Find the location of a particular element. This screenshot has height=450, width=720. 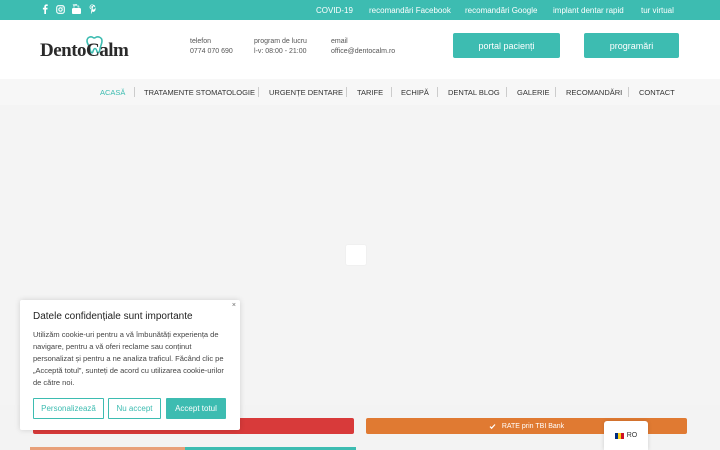

nav-item-contact: CONTACT is located at coordinates (657, 92).